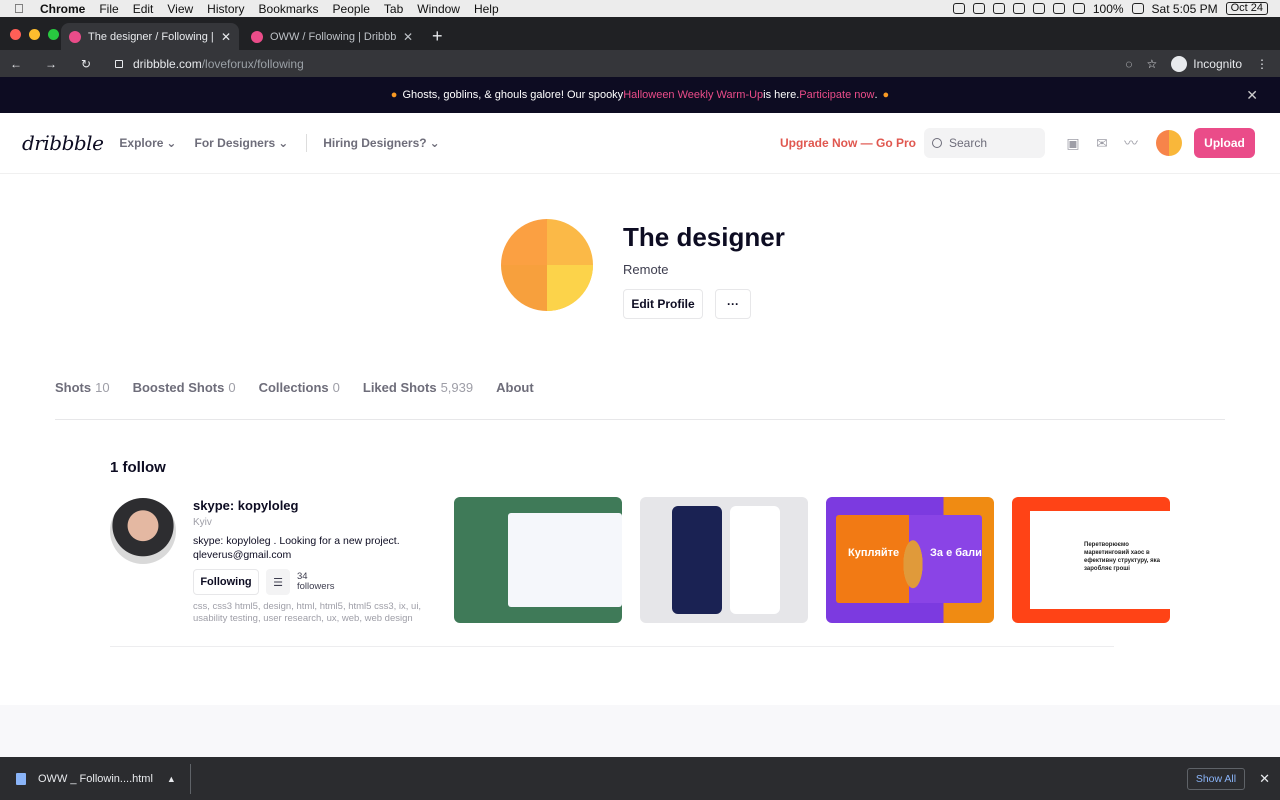 This screenshot has width=1280, height=800. What do you see at coordinates (143, 531) in the screenshot?
I see `followed-user-avatar` at bounding box center [143, 531].